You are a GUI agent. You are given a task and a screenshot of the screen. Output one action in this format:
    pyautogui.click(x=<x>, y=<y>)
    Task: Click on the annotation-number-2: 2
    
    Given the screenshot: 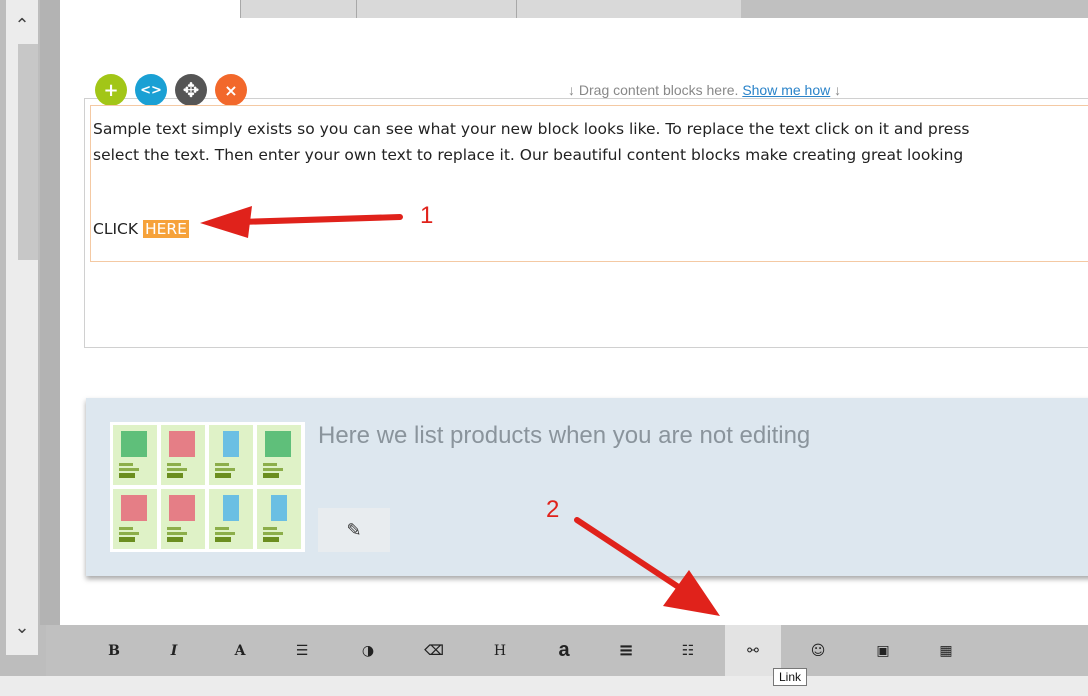 What is the action you would take?
    pyautogui.click(x=553, y=509)
    